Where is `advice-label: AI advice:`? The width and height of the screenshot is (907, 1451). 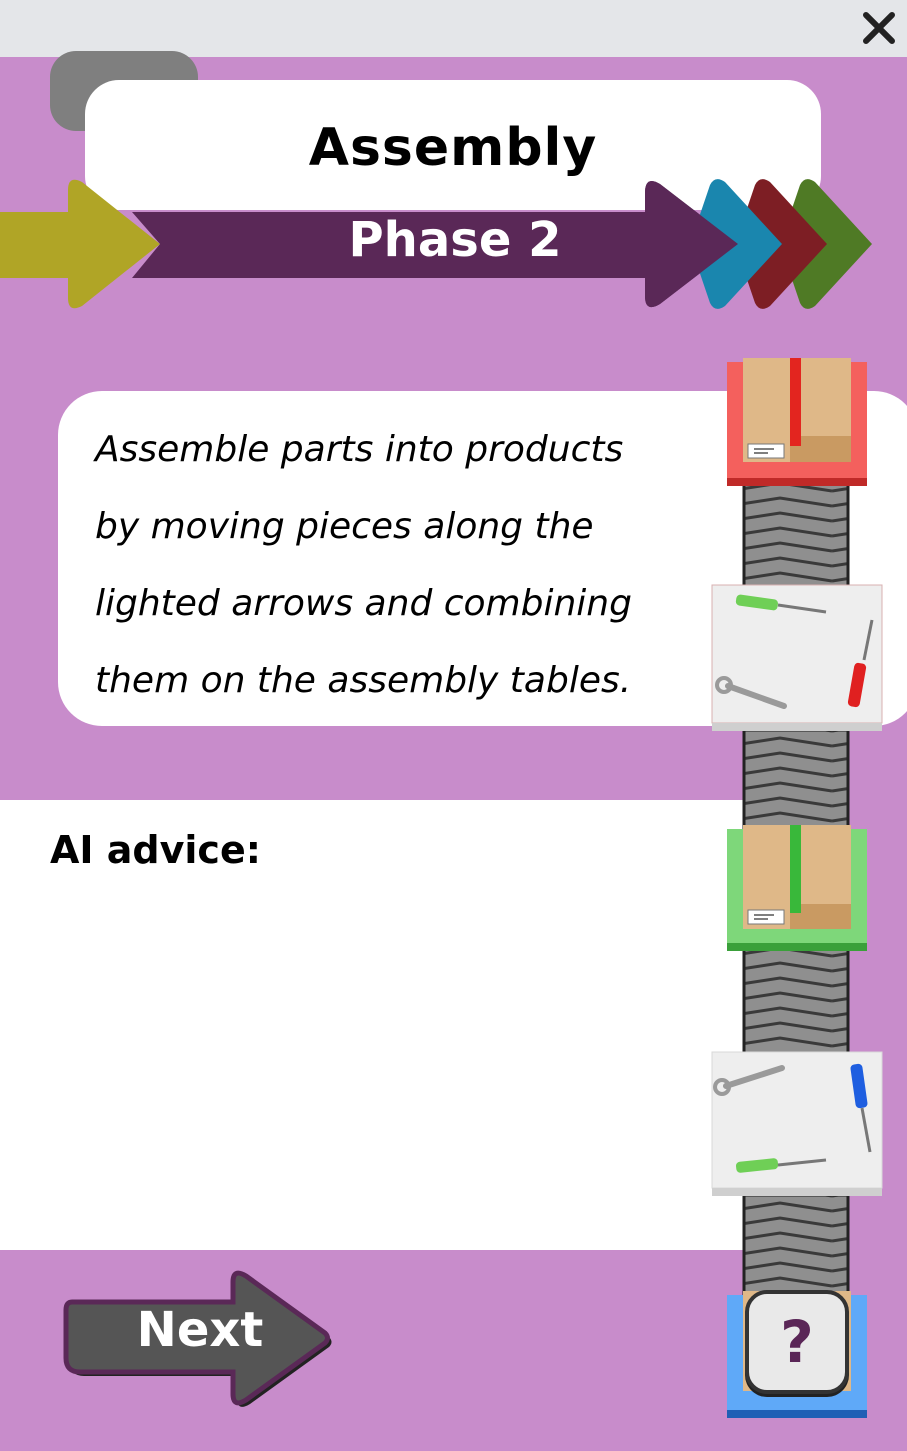 advice-label: AI advice: is located at coordinates (155, 850).